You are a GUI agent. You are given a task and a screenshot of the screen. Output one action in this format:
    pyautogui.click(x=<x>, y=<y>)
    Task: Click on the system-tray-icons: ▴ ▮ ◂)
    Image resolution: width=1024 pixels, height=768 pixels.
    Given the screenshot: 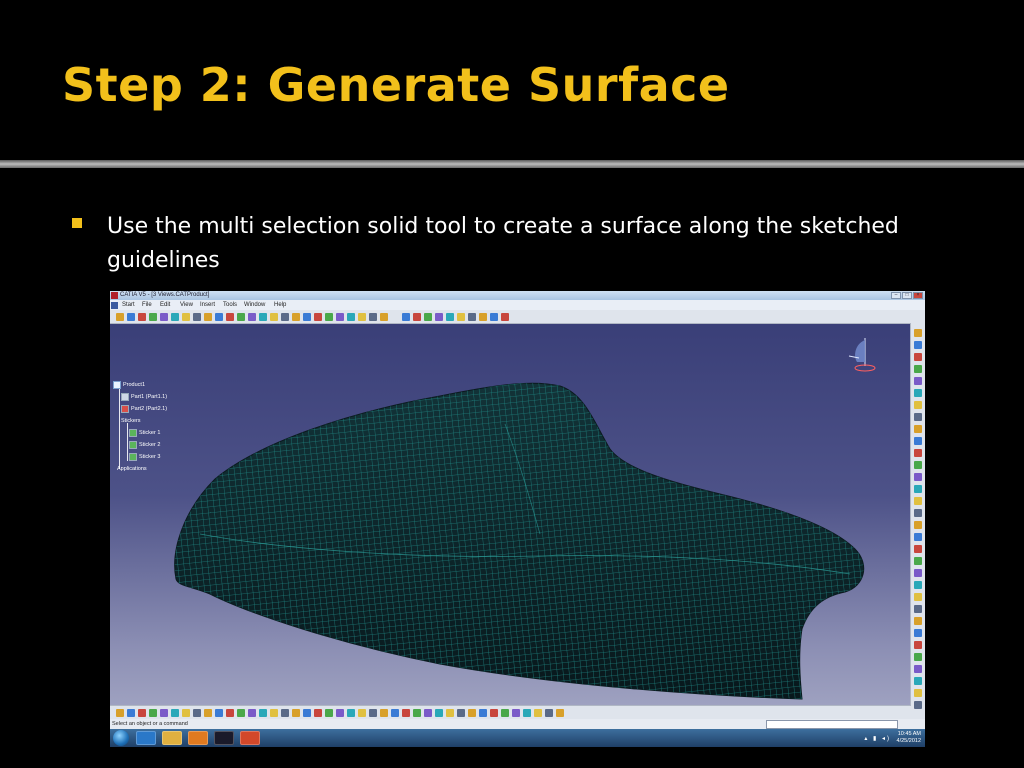 What is the action you would take?
    pyautogui.click(x=877, y=738)
    